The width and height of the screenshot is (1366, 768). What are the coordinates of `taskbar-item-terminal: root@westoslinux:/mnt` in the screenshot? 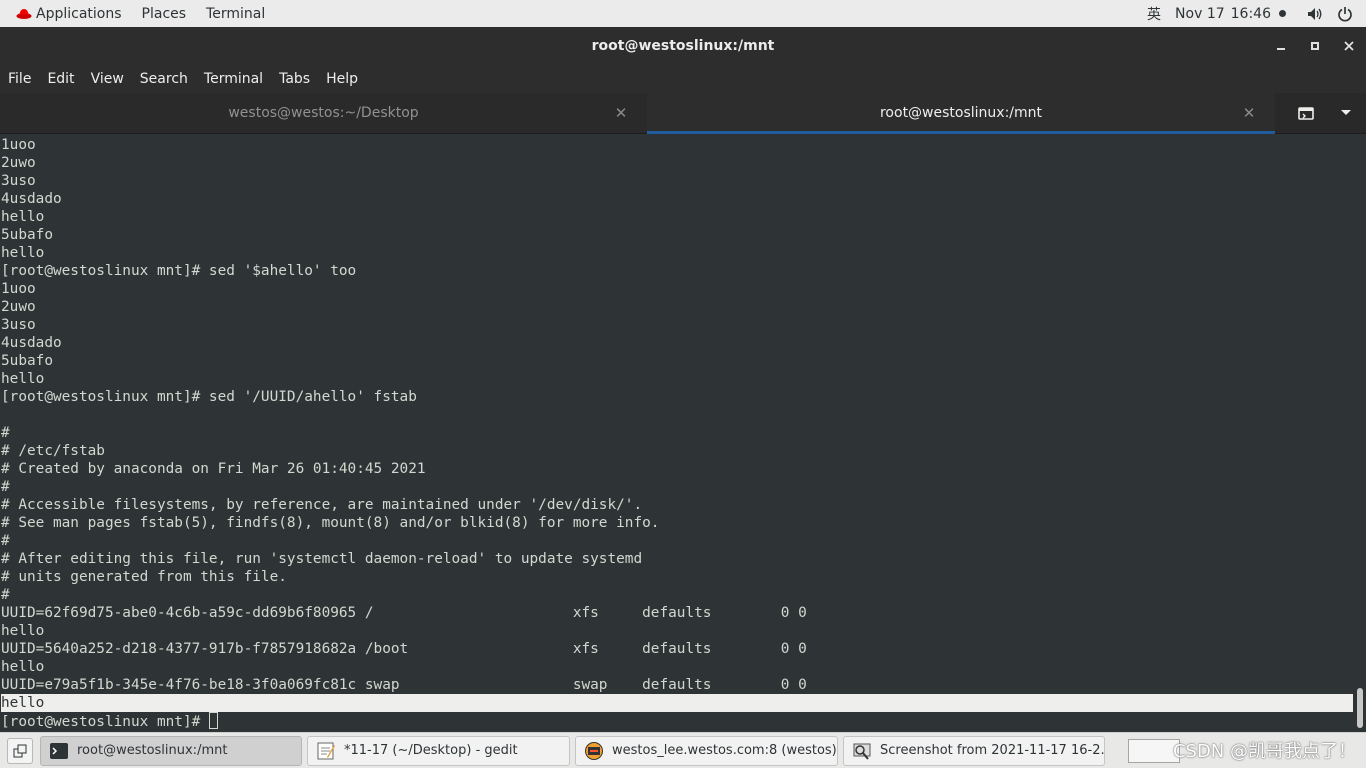 It's located at (171, 750).